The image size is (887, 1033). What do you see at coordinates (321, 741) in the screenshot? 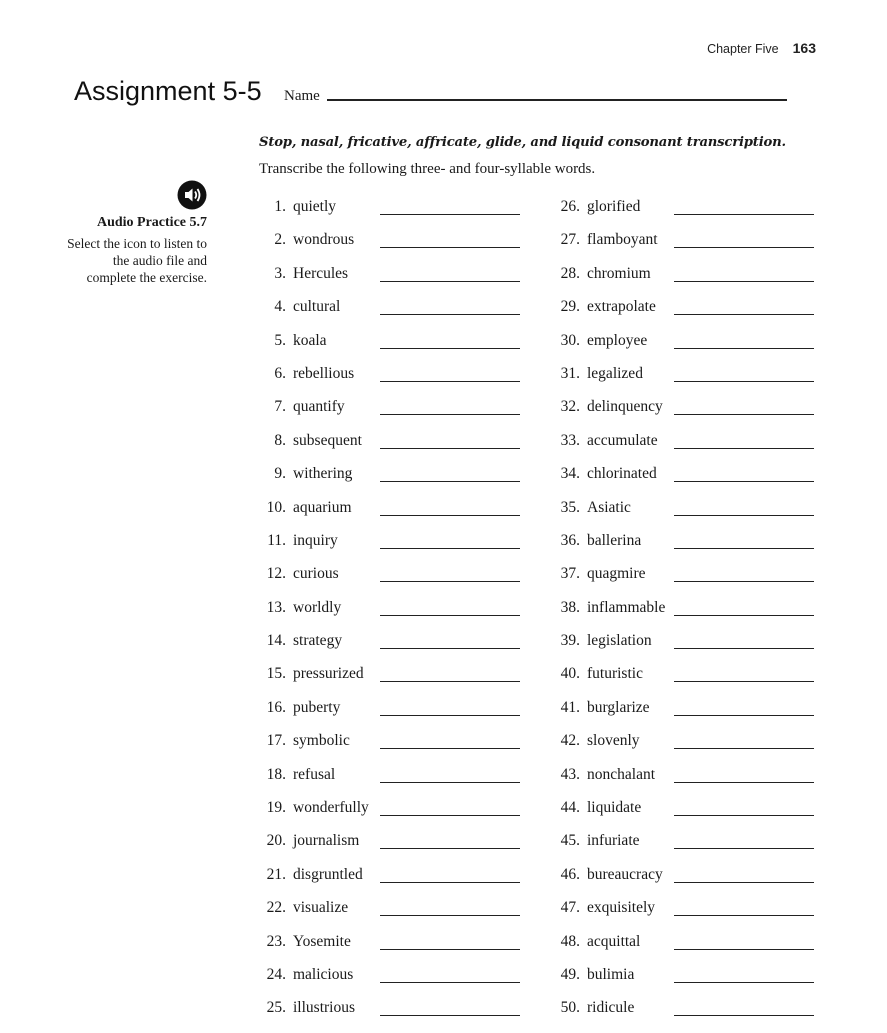
I see `item-word: symbolic` at bounding box center [321, 741].